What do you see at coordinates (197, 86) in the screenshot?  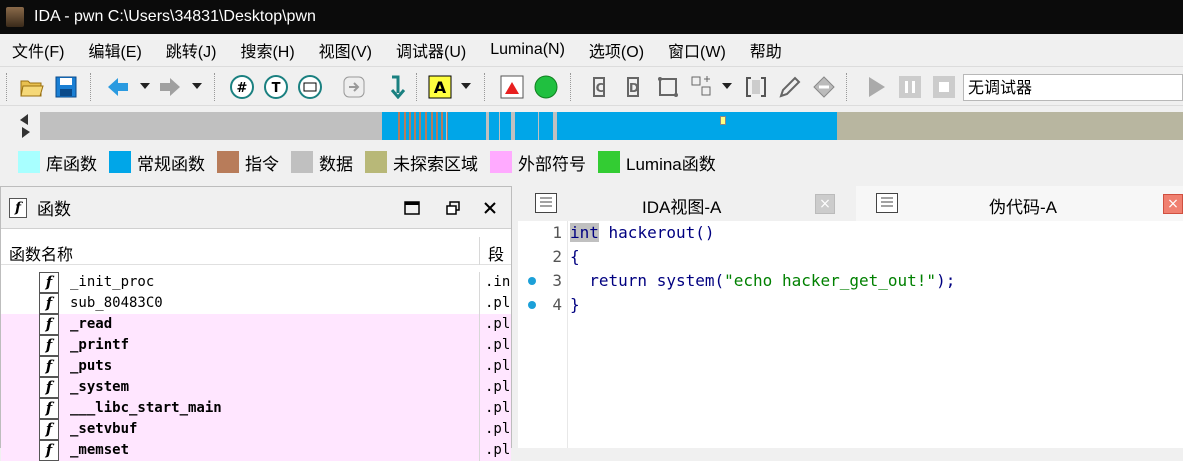 I see `forward-dropdown-icon` at bounding box center [197, 86].